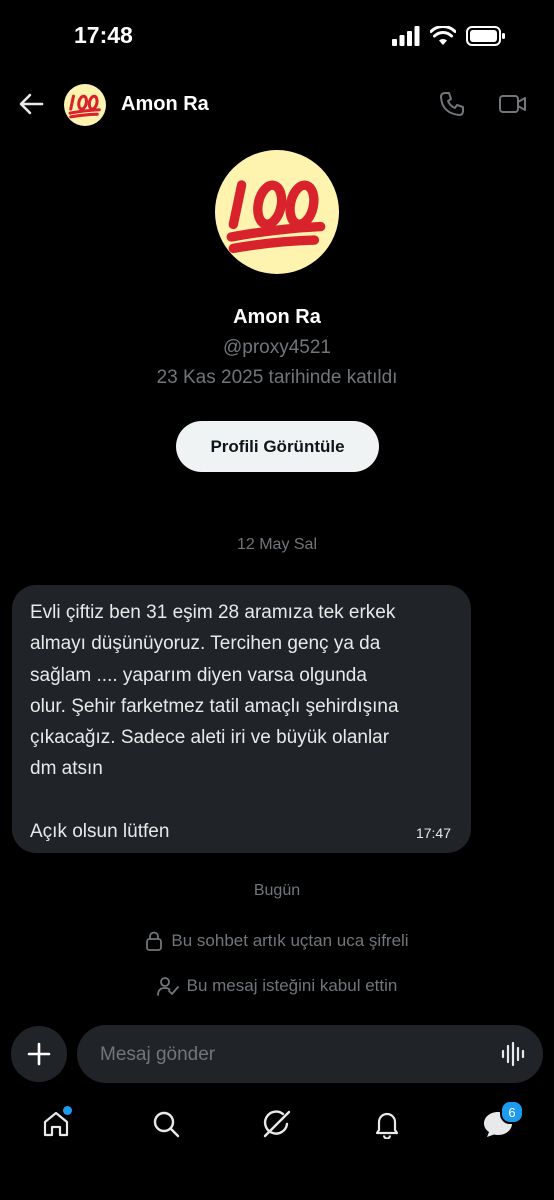 Image resolution: width=554 pixels, height=1200 pixels. I want to click on header-contact-name: Amon Ra, so click(165, 104).